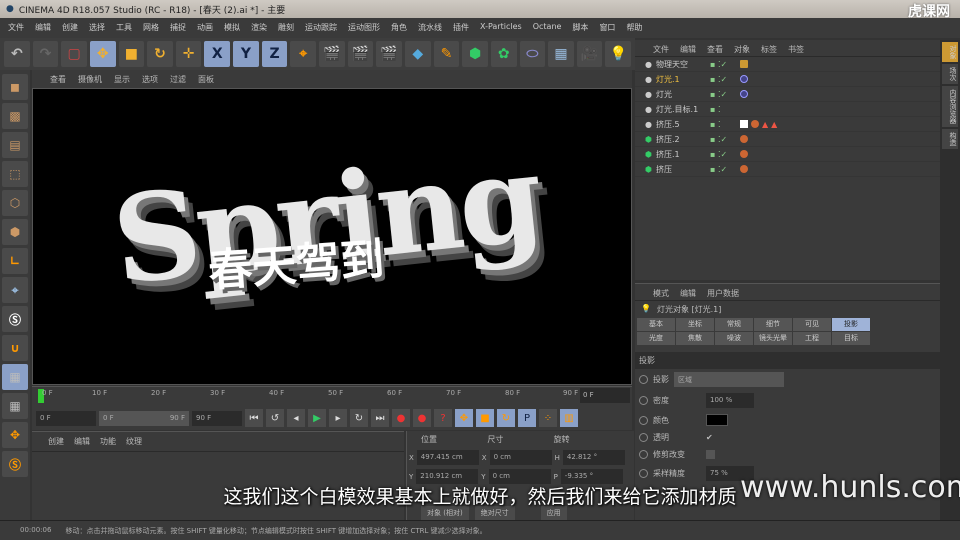  What do you see at coordinates (717, 420) in the screenshot?
I see `color-swatch` at bounding box center [717, 420].